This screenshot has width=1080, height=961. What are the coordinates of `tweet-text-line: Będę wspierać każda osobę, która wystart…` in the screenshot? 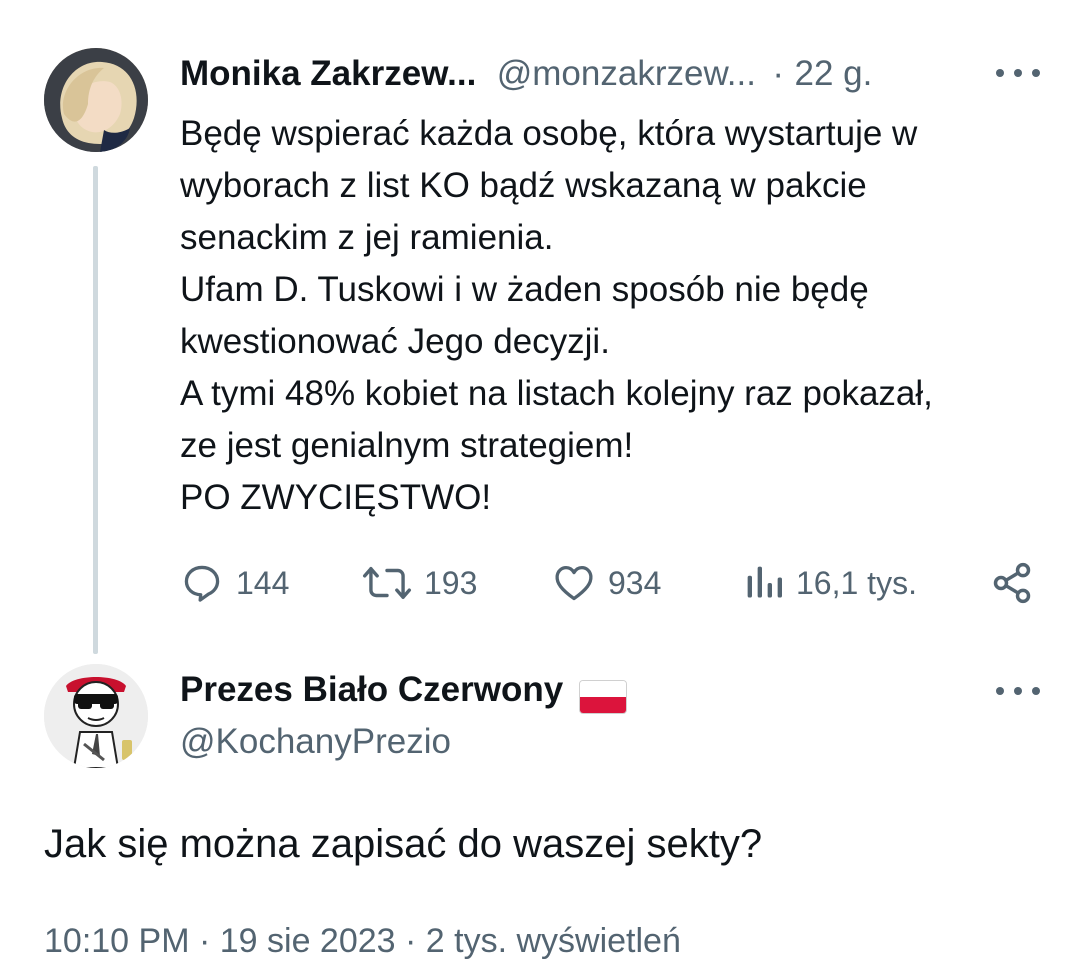 It's located at (549, 133).